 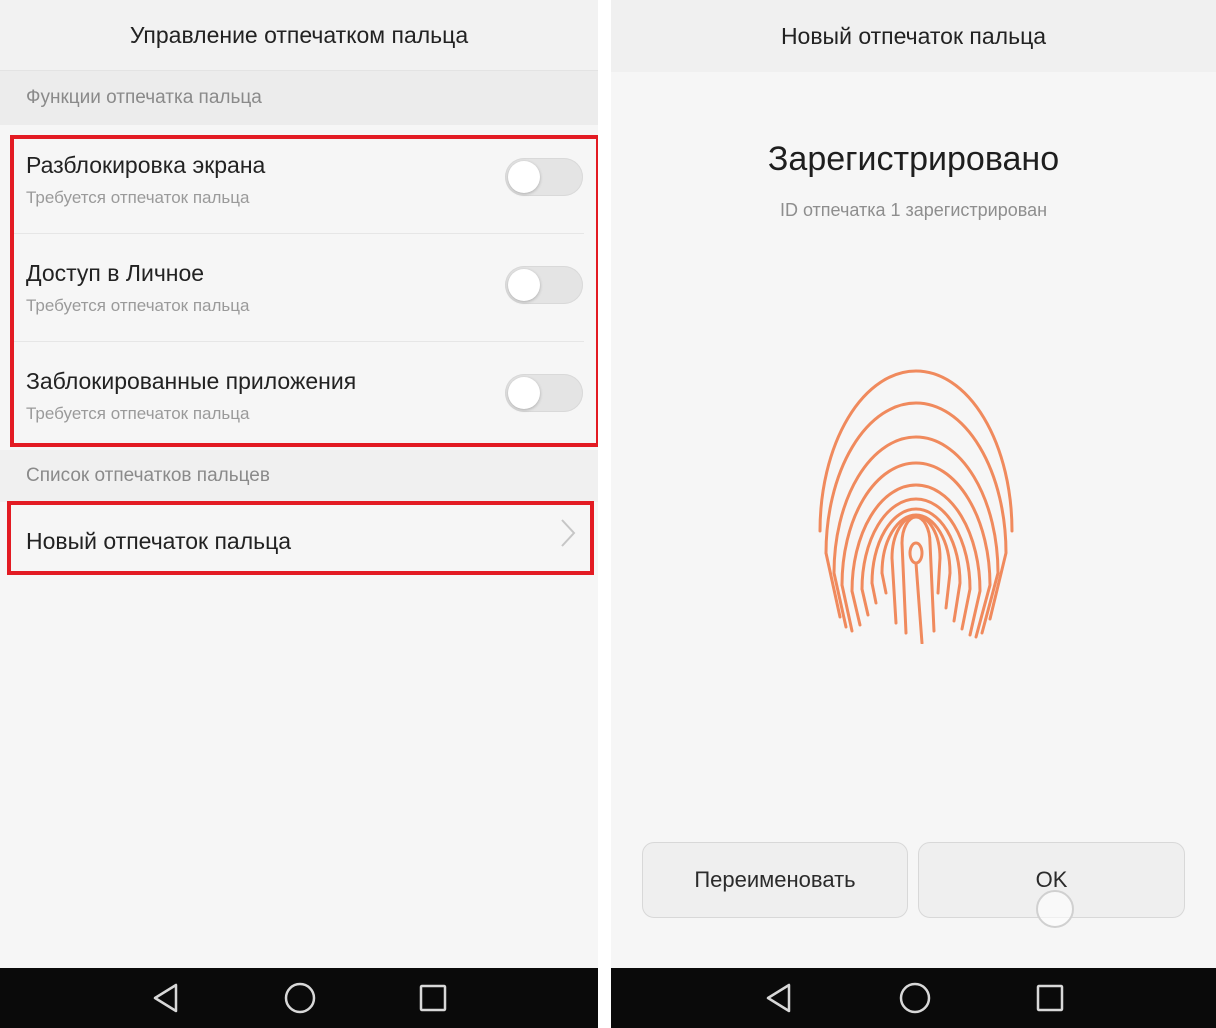 I want to click on registration-detail: ID отпечатка 1 зарегистрирован, so click(x=913, y=210).